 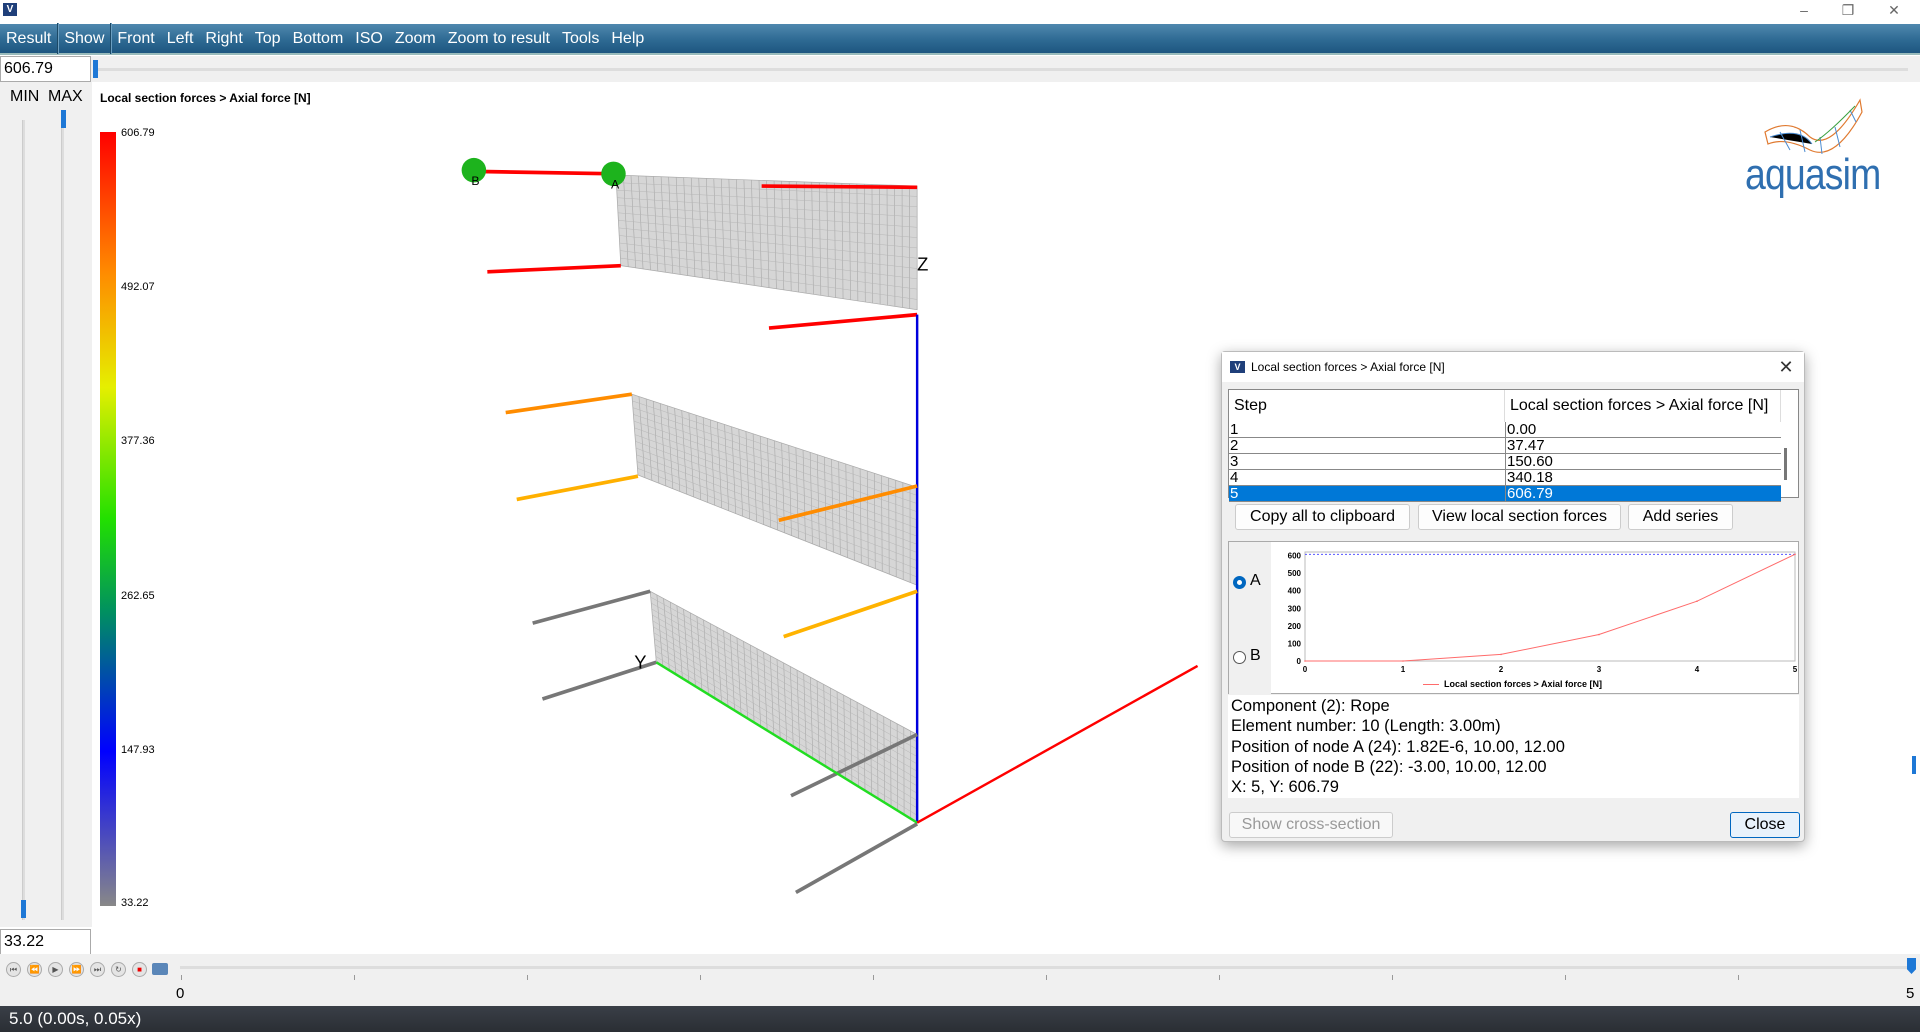 What do you see at coordinates (138, 287) in the screenshot?
I see `legend-label: 492.07` at bounding box center [138, 287].